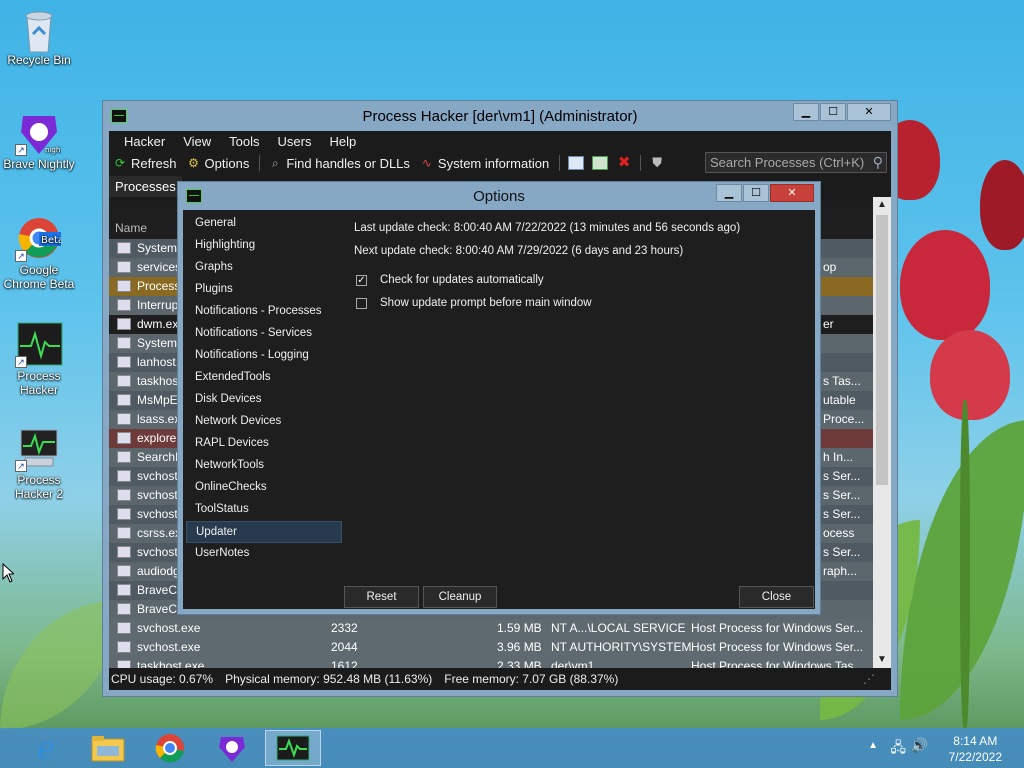 The height and width of the screenshot is (768, 1024). I want to click on binoculars-icon: ⌕, so click(275, 163).